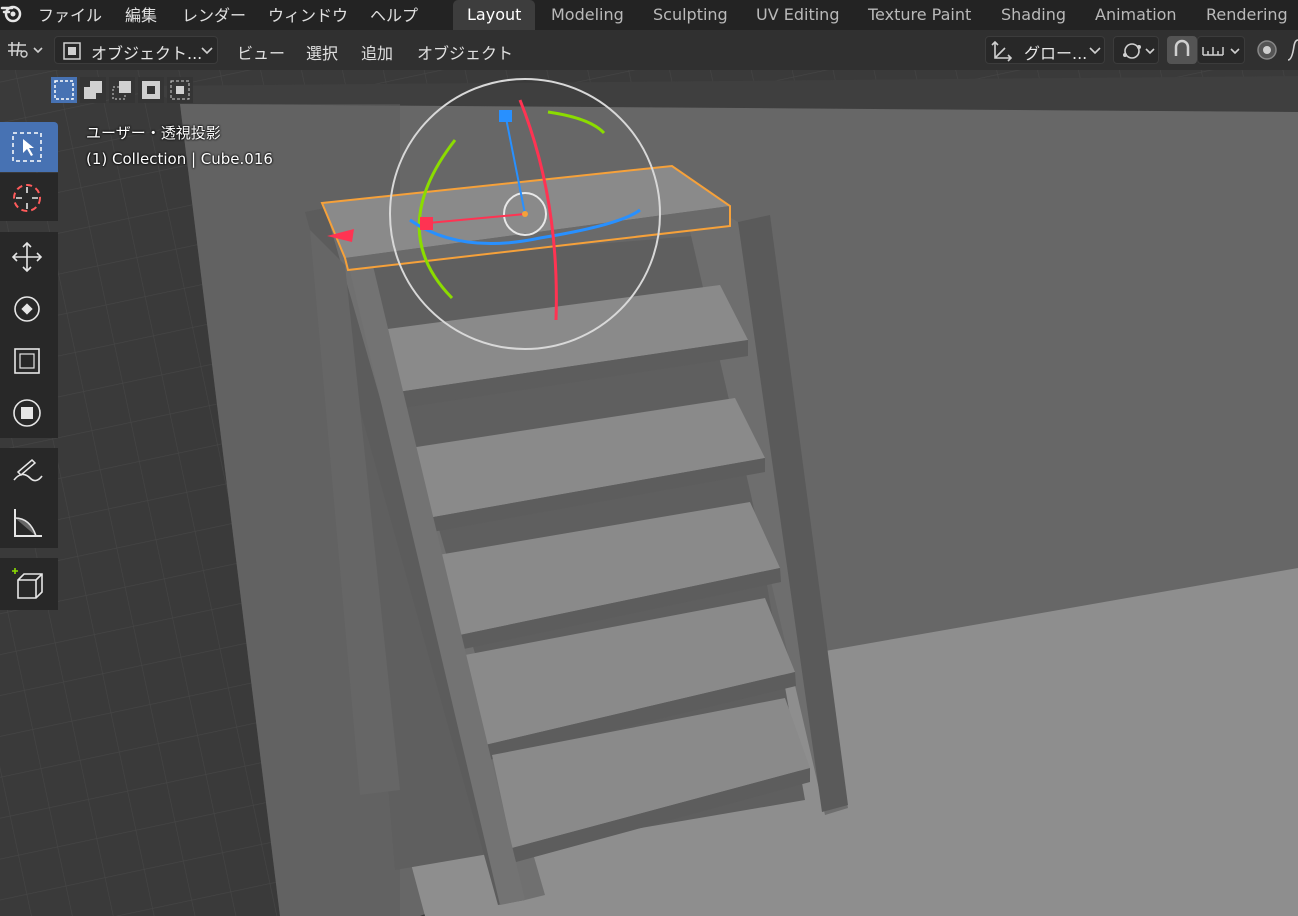  I want to click on object-info-label: (1) Collection | Cube.016, so click(179, 159).